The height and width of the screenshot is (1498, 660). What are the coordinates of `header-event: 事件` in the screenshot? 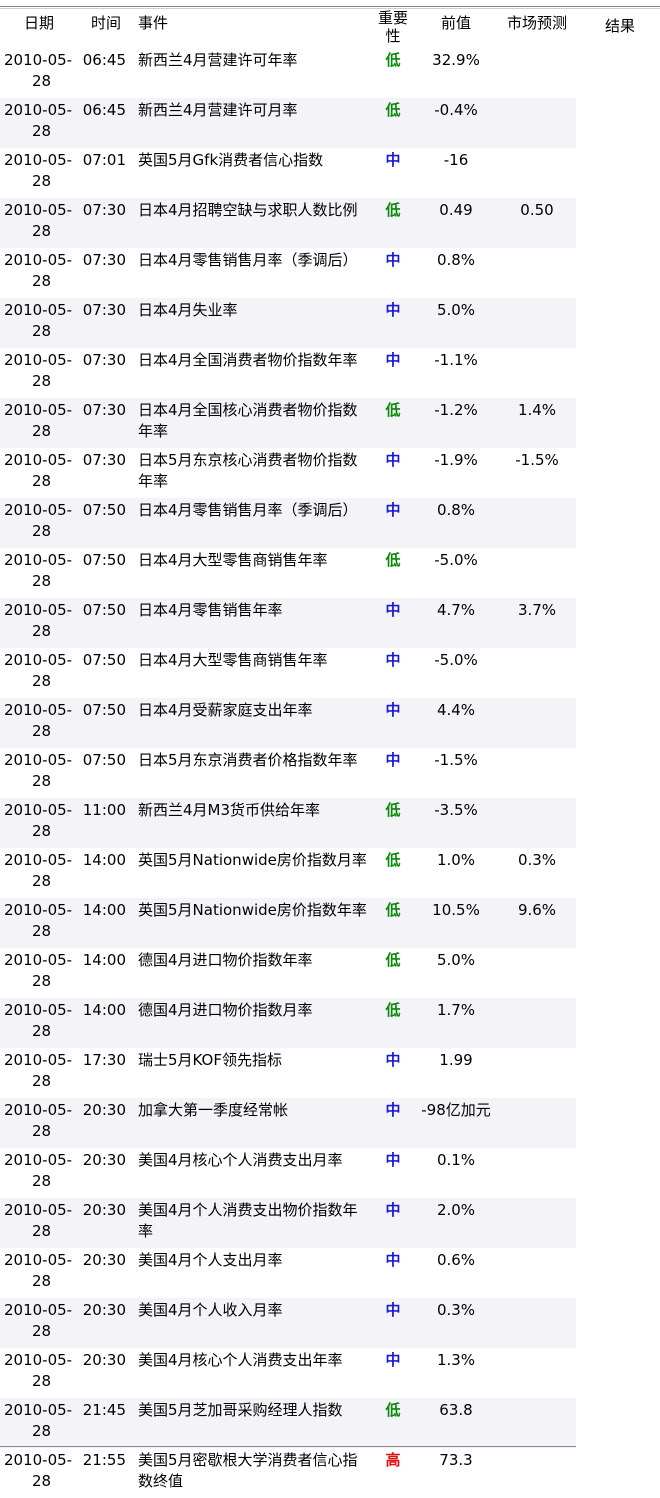 It's located at (153, 23).